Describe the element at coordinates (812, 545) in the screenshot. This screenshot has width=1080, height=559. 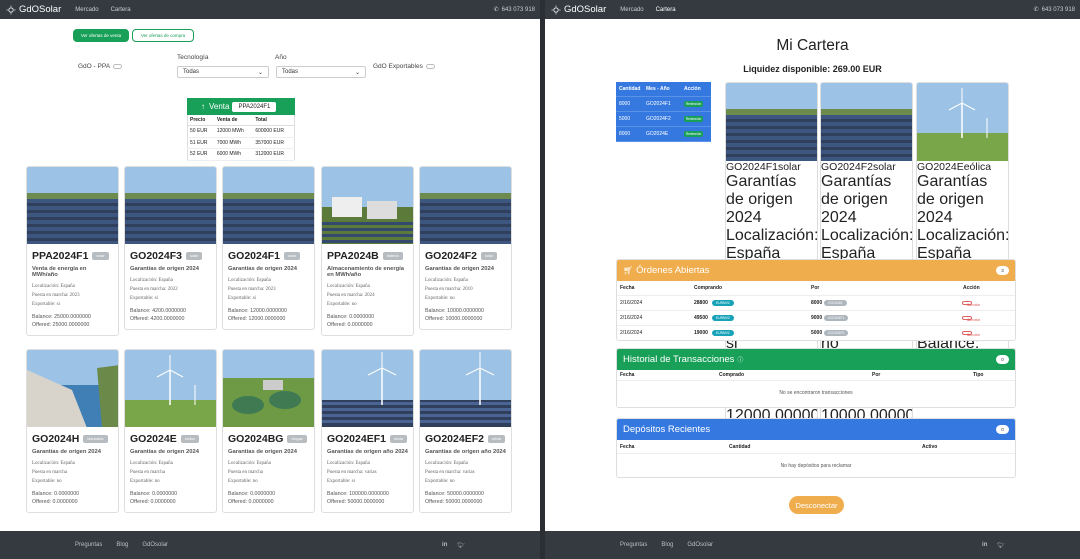
I see `footer: Preguntas Blog GdOsolar in 🐦︎` at that location.